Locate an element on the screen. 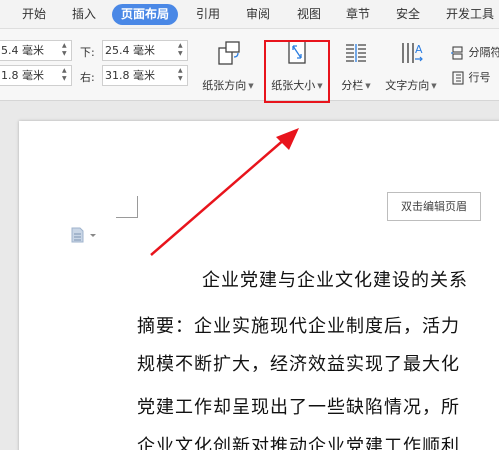 The height and width of the screenshot is (450, 499). annotation-arrow is located at coordinates (224, 192).